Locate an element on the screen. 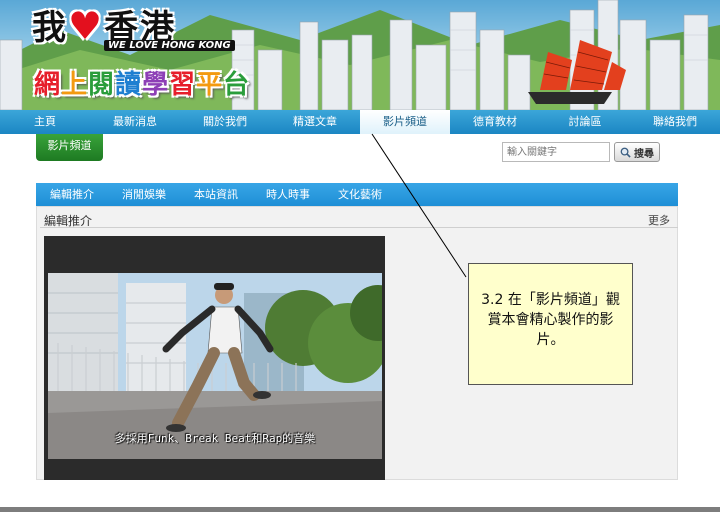 Image resolution: width=720 pixels, height=512 pixels. callout-pointer-line is located at coordinates (419, 205).